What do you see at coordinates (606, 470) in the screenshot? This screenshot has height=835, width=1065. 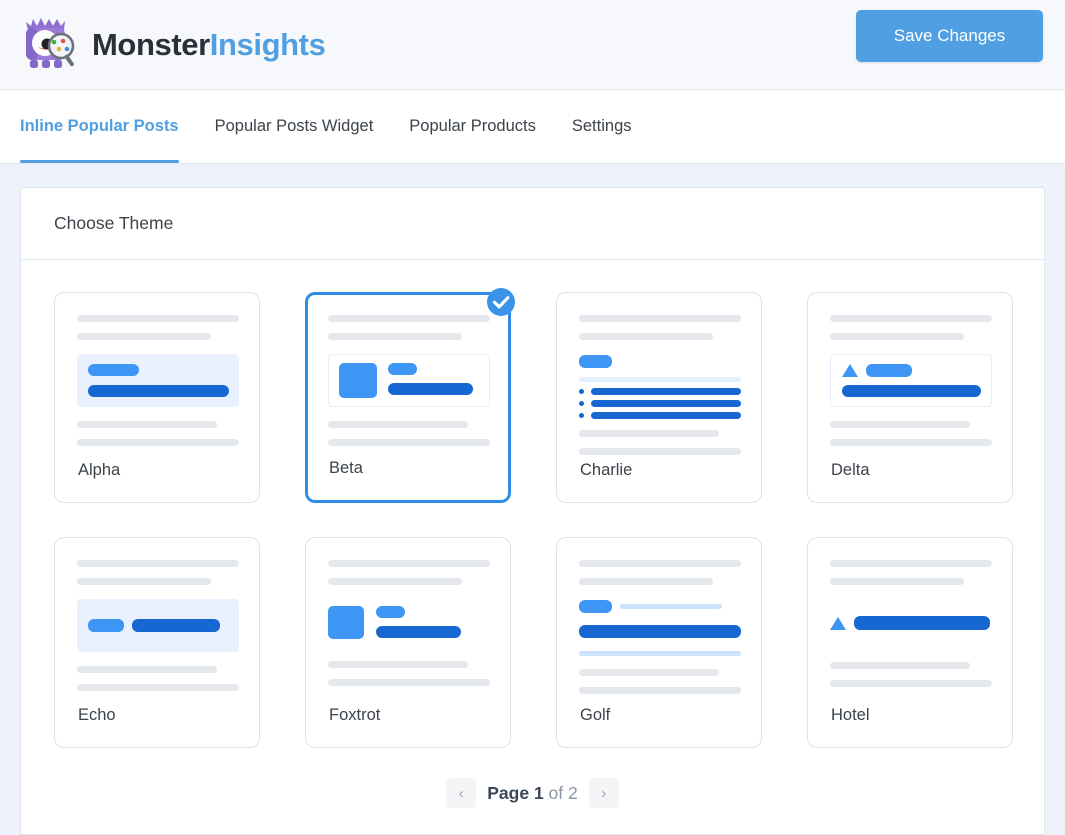 I see `theme-name-charlie: Charlie` at bounding box center [606, 470].